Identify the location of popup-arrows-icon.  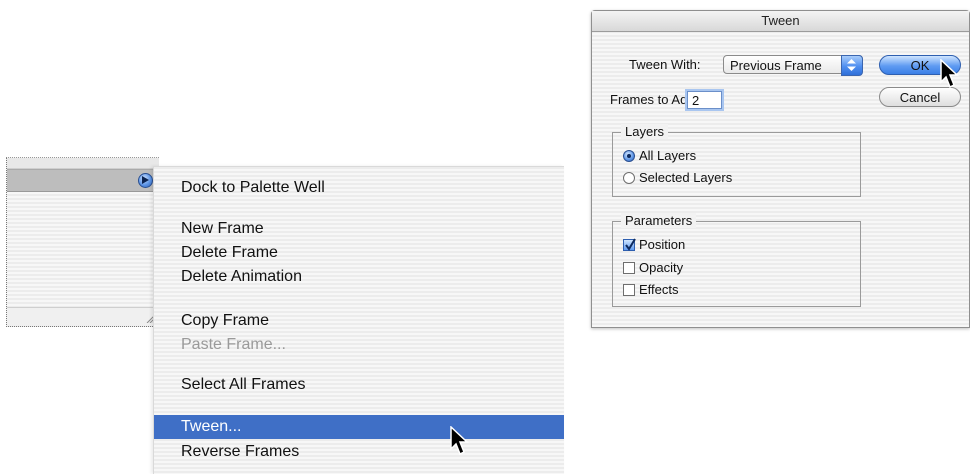
(852, 65).